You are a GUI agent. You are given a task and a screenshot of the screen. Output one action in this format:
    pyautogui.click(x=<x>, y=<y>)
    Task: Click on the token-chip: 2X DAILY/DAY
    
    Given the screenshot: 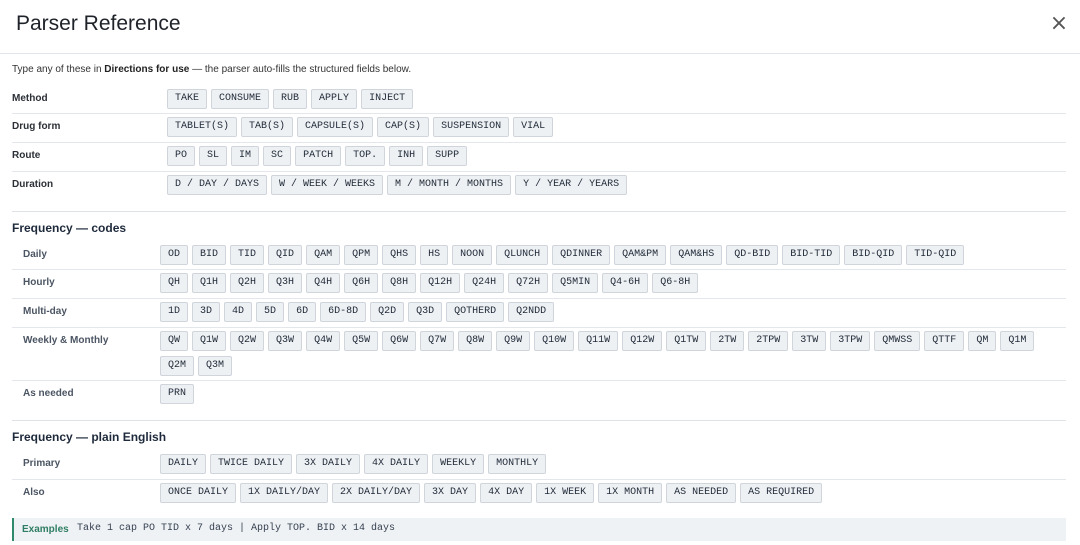 What is the action you would take?
    pyautogui.click(x=376, y=493)
    